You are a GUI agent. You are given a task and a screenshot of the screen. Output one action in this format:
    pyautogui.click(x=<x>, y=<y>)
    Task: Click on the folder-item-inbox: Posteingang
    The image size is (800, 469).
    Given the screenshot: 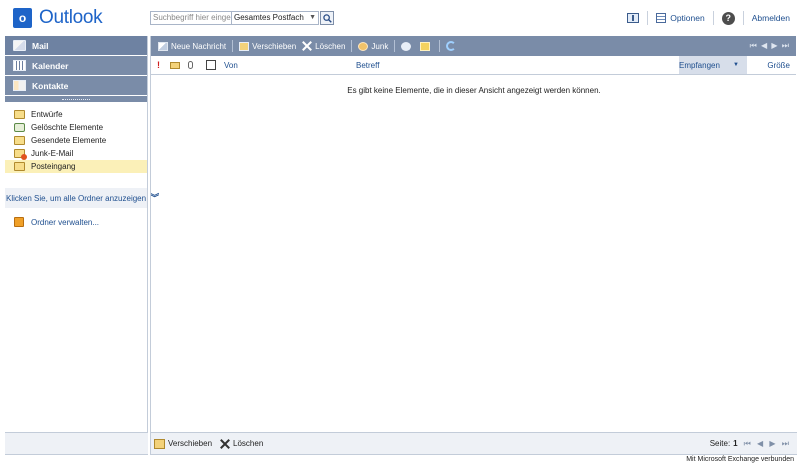 What is the action you would take?
    pyautogui.click(x=76, y=166)
    